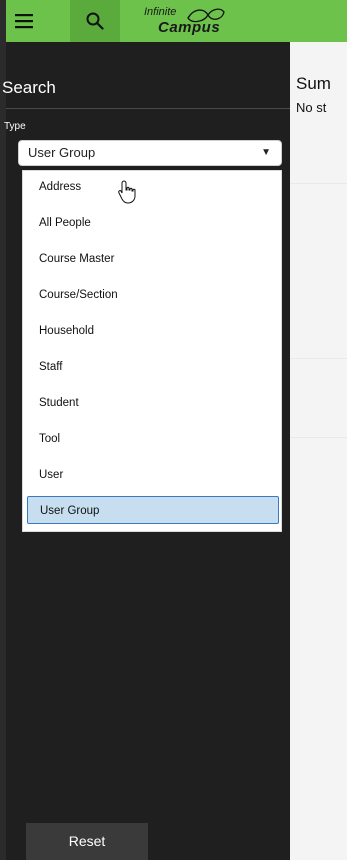  What do you see at coordinates (148, 108) in the screenshot?
I see `sidebar-divider` at bounding box center [148, 108].